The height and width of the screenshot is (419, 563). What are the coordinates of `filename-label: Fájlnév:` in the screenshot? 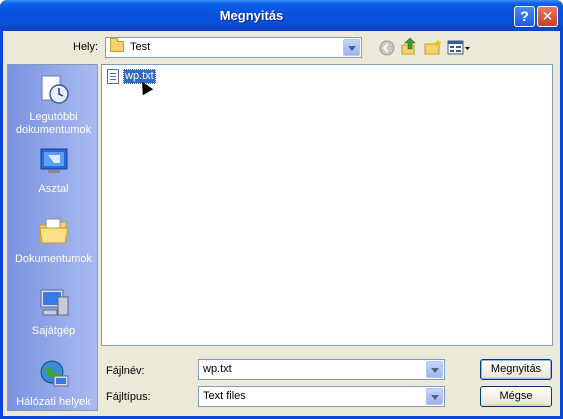 It's located at (125, 371).